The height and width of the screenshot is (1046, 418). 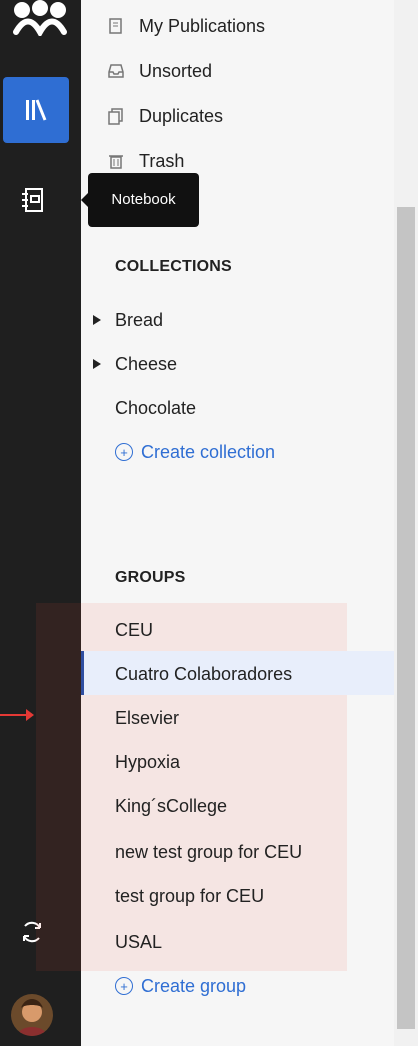 I want to click on notebook-icon, so click(x=34, y=200).